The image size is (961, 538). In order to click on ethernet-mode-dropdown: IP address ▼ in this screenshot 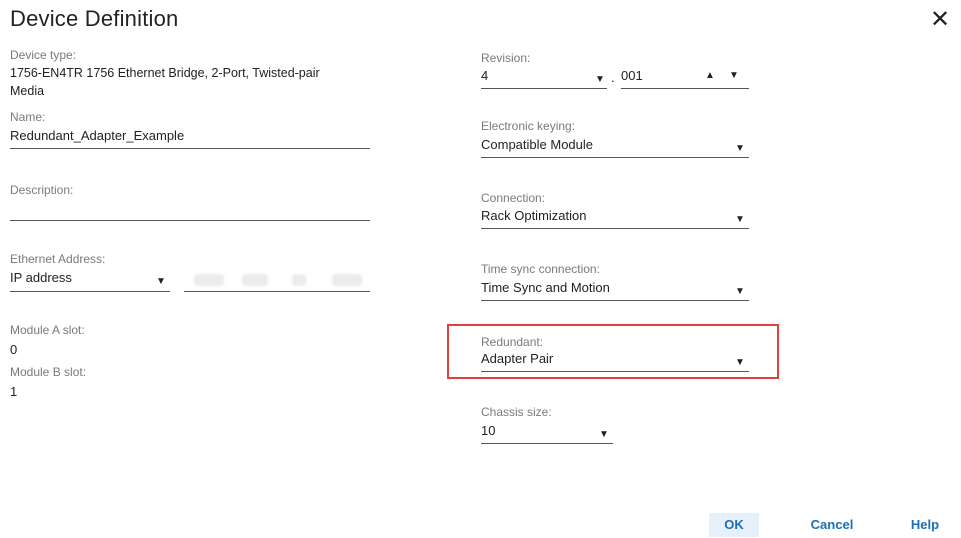, I will do `click(90, 281)`.